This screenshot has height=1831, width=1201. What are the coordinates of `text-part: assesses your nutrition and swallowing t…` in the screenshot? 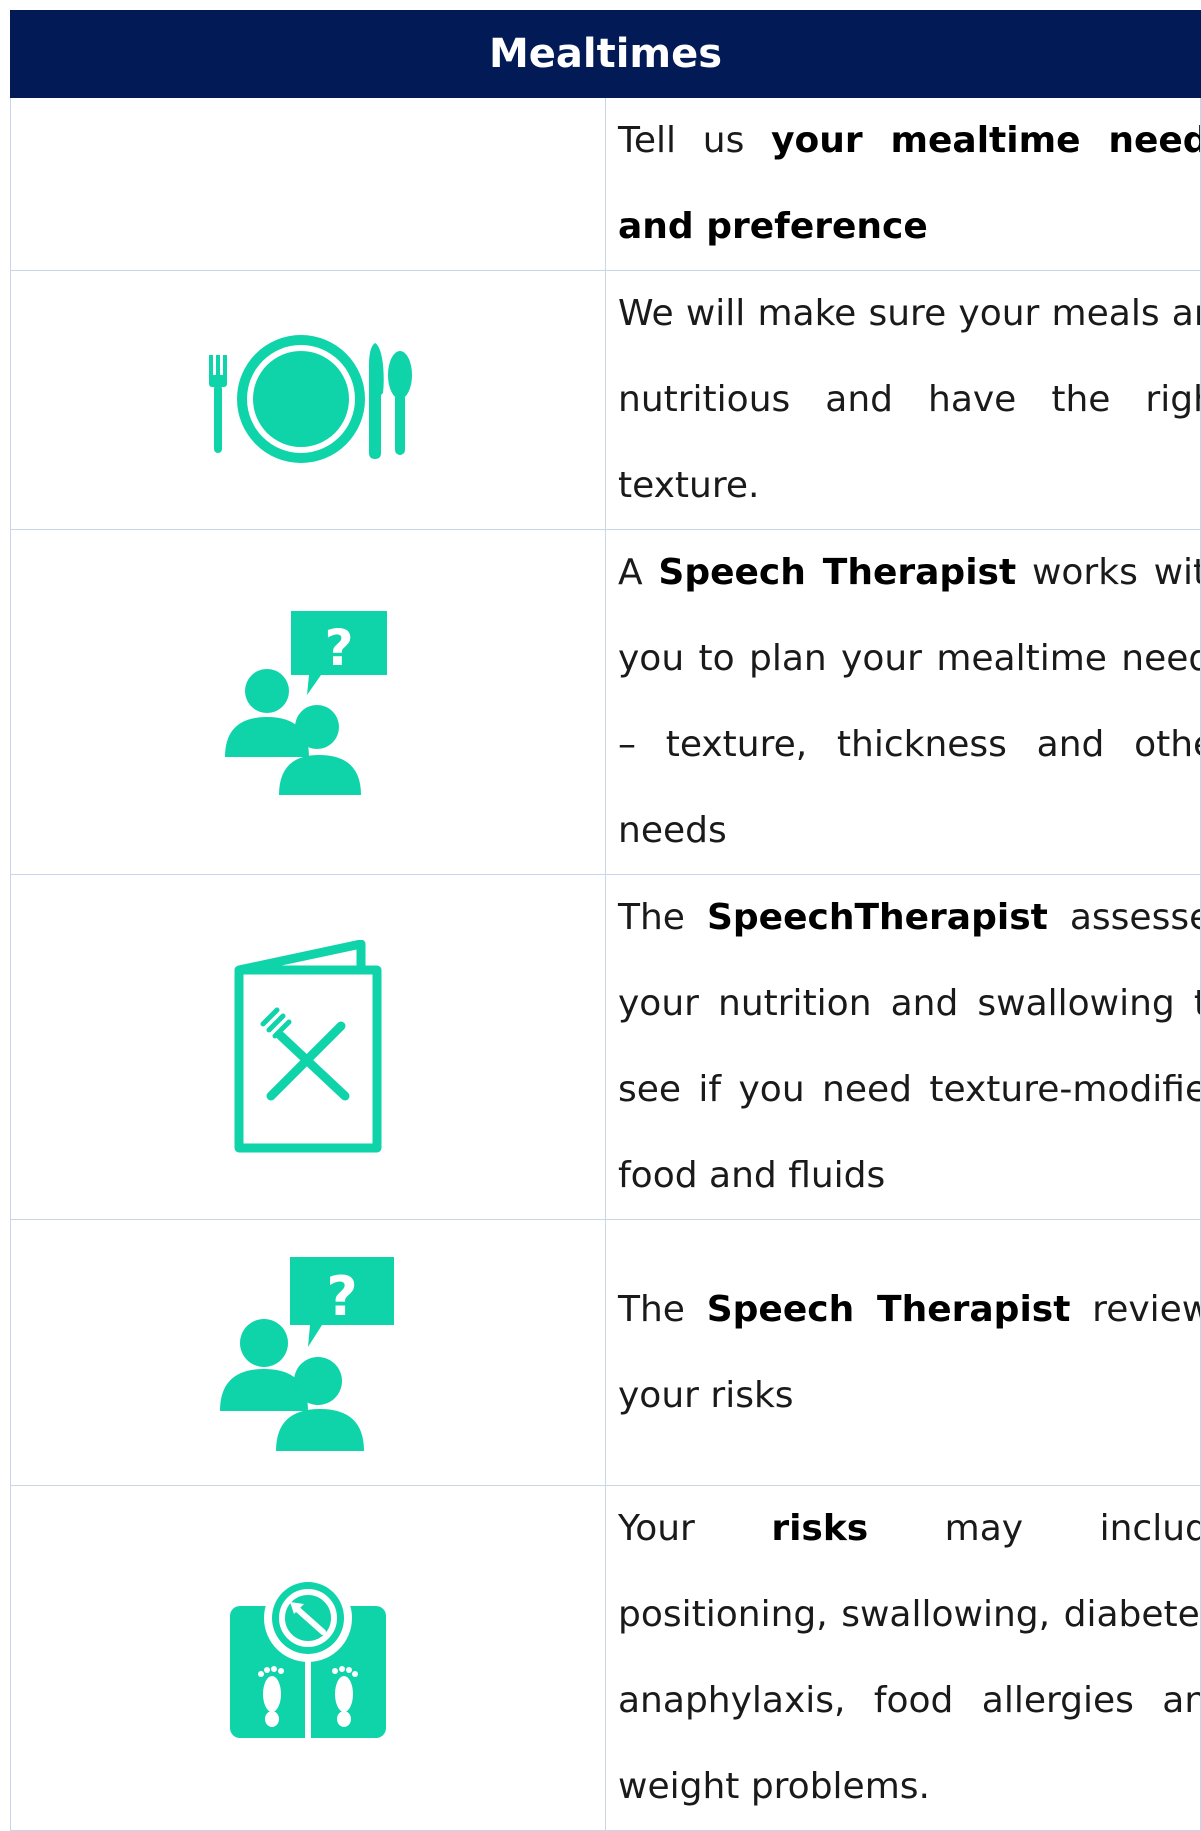 It's located at (909, 1046).